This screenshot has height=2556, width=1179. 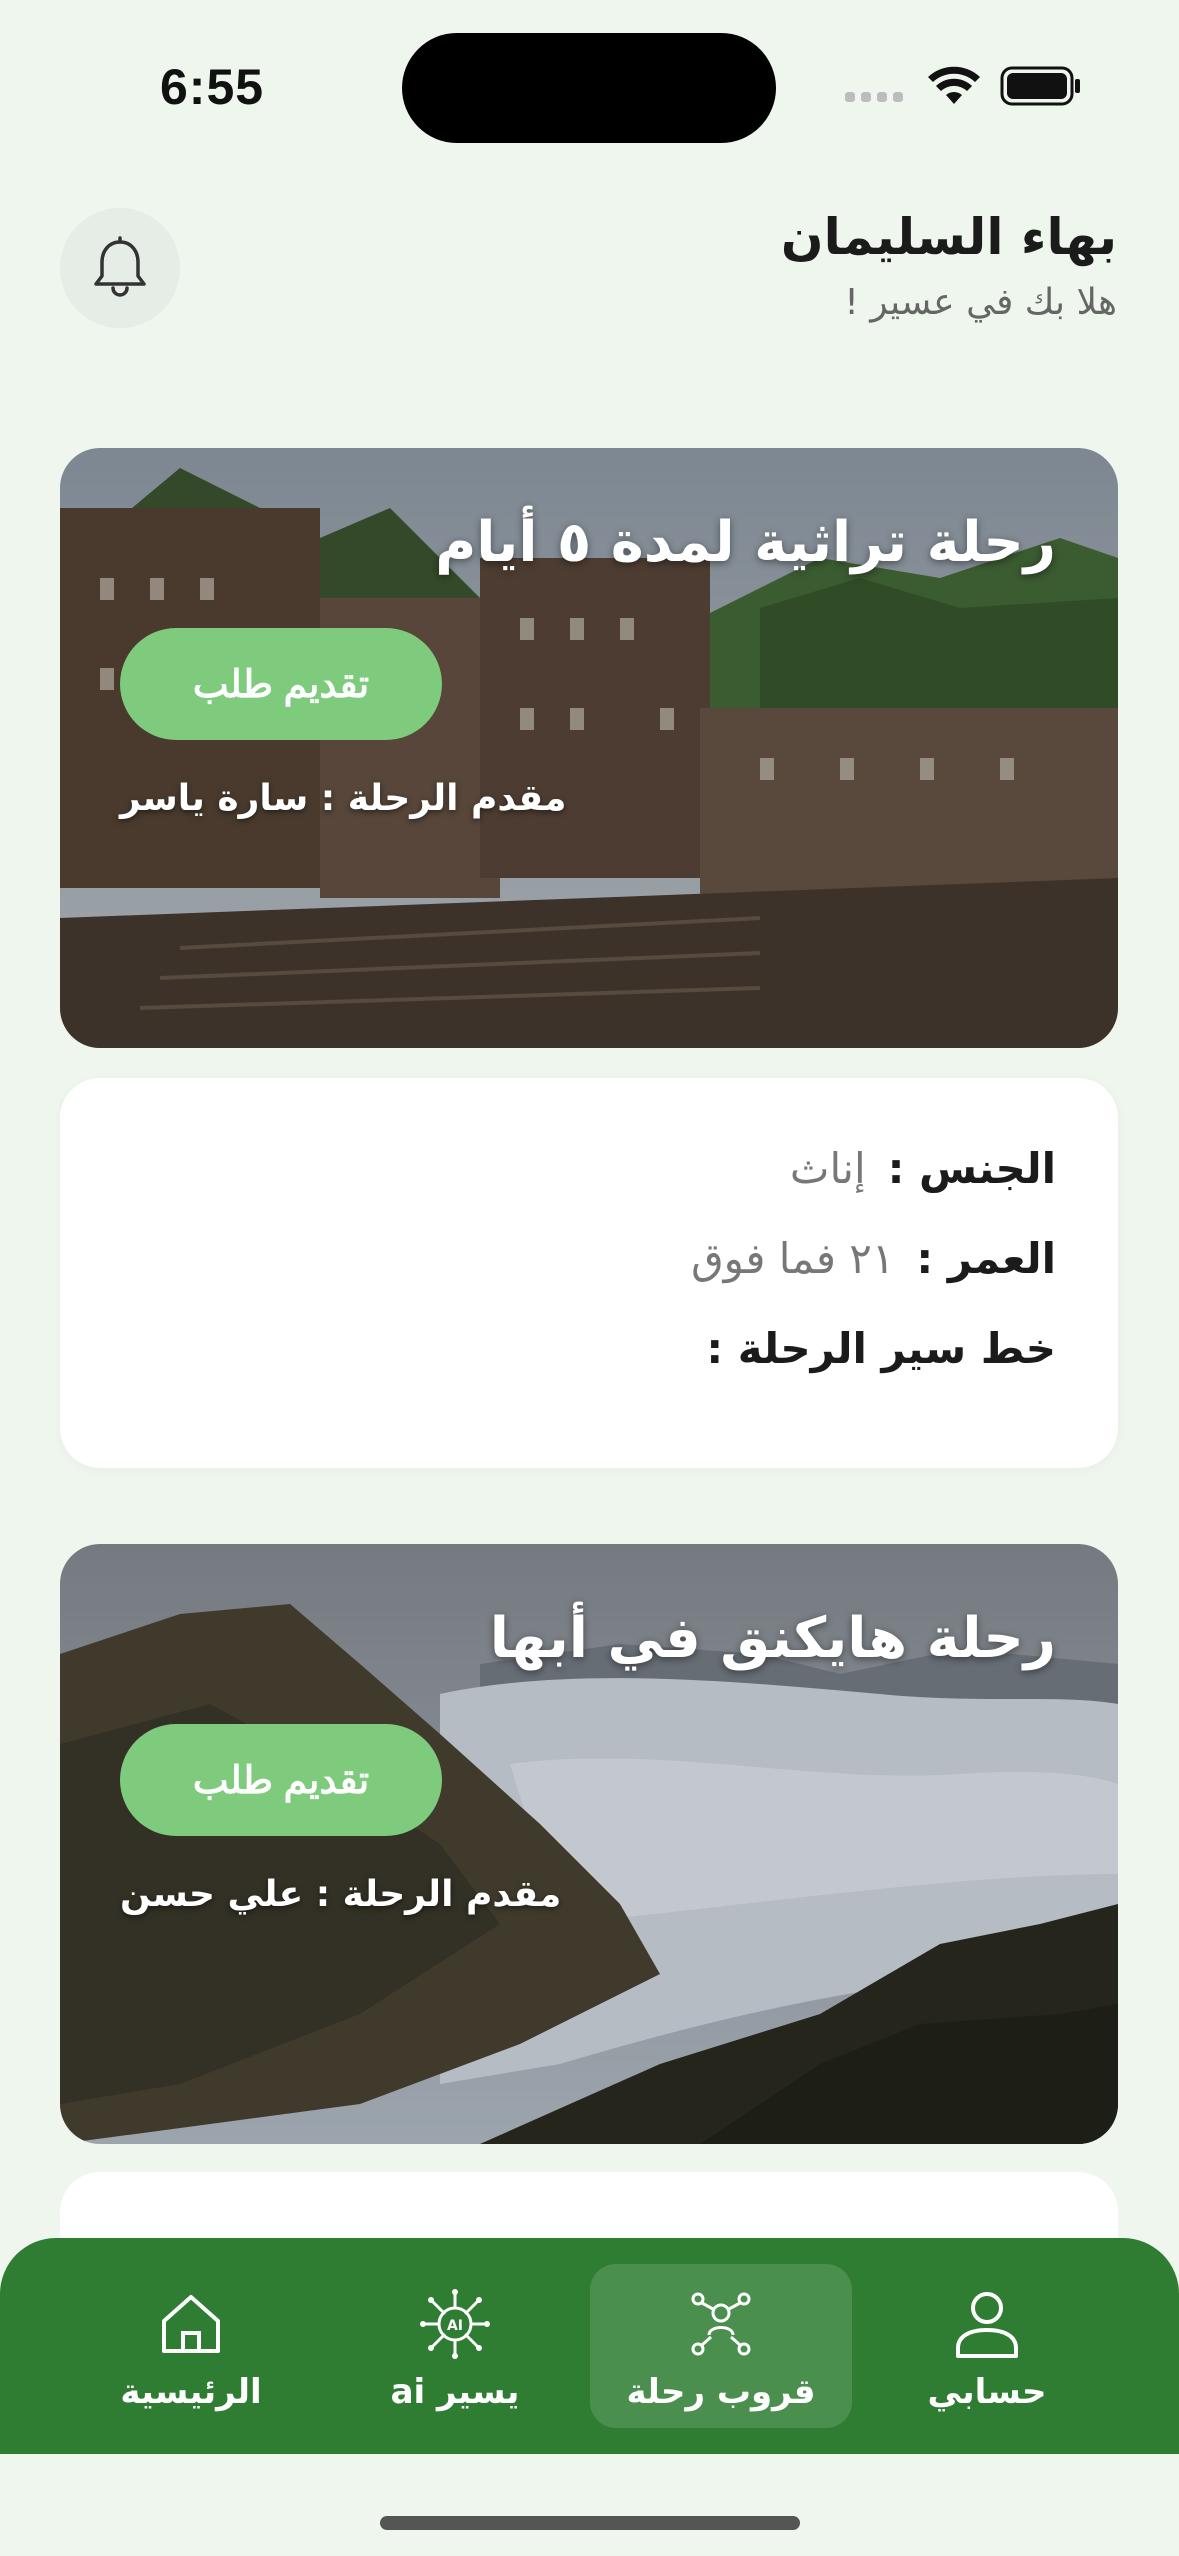 What do you see at coordinates (191, 2392) in the screenshot?
I see `nav-home-label: الرئيسية` at bounding box center [191, 2392].